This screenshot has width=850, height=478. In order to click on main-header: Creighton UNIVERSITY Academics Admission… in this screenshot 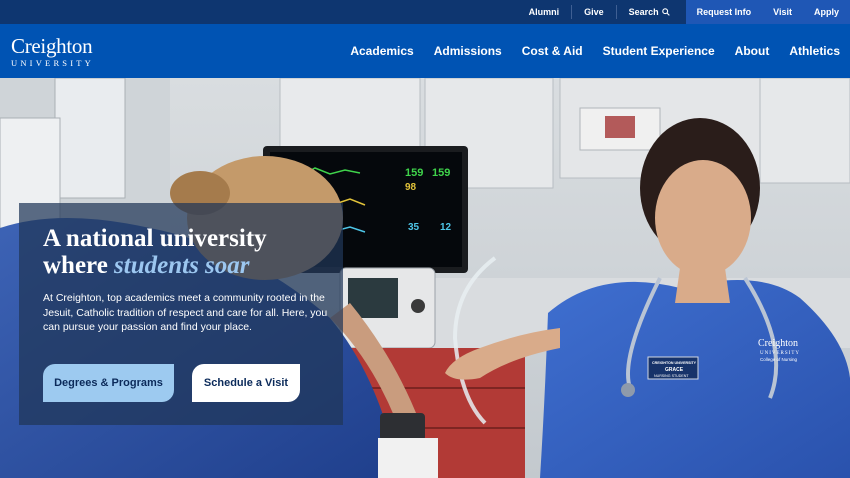, I will do `click(425, 51)`.